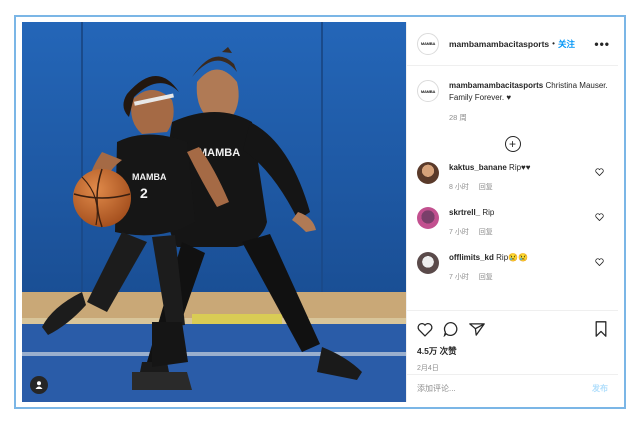  I want to click on comment-item: kaktus_banane Rip♥♥ 8 小时 回复, so click(512, 184).